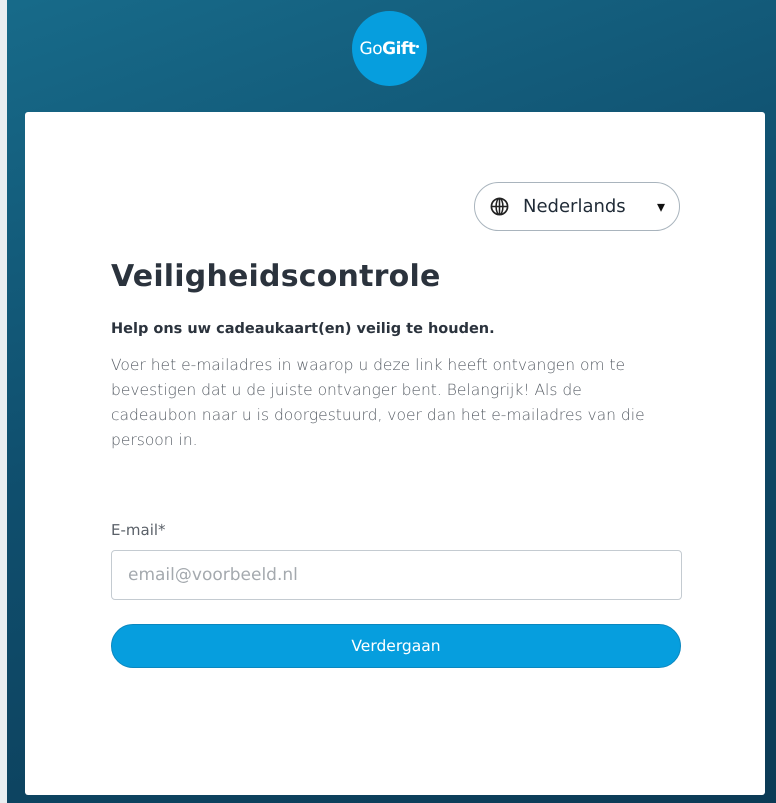 The image size is (776, 803). I want to click on subtitle-text: Help ons uw cadeaukaart(en) veilig te houden., so click(303, 329).